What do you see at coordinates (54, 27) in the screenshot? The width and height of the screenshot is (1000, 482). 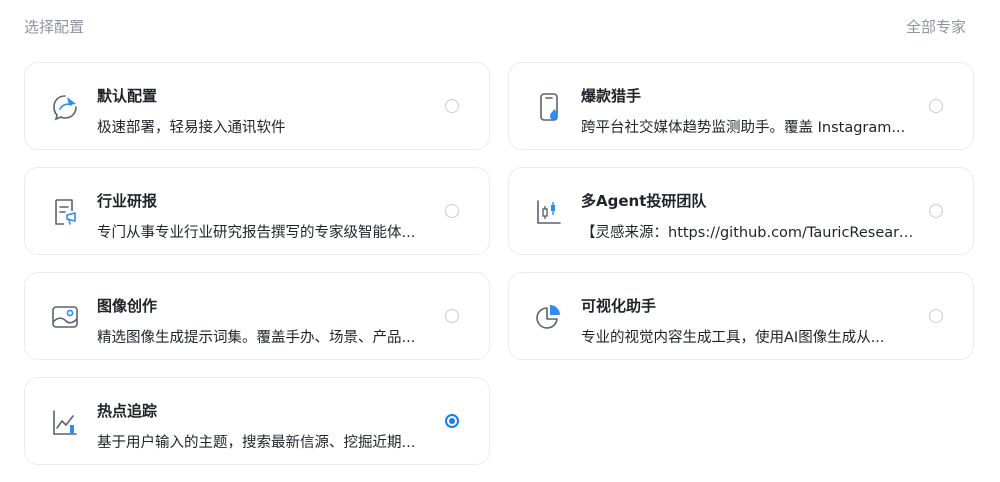 I see `page-title: 选择配置` at bounding box center [54, 27].